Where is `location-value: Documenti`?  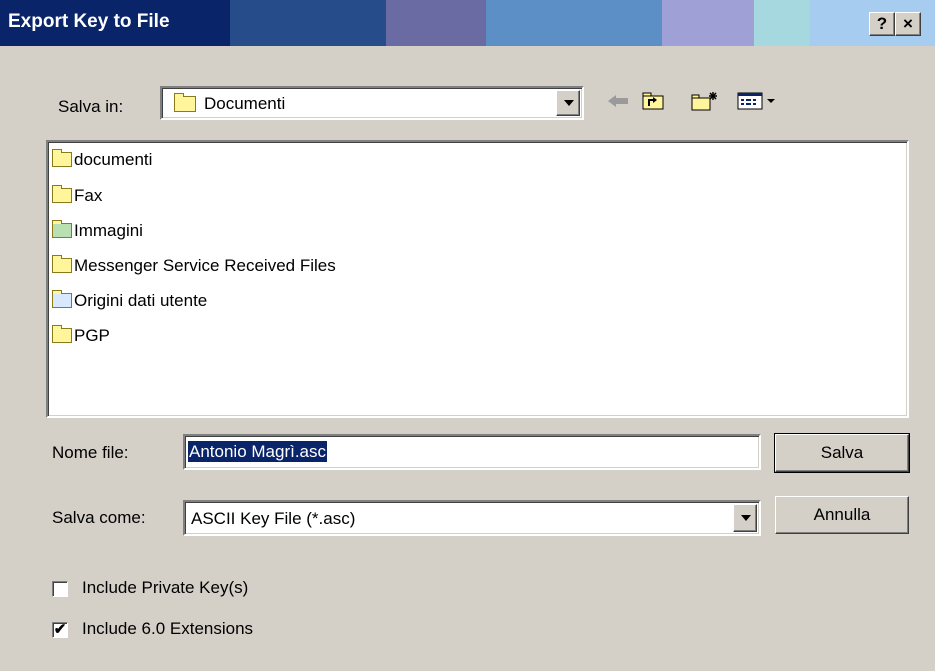 location-value: Documenti is located at coordinates (245, 103).